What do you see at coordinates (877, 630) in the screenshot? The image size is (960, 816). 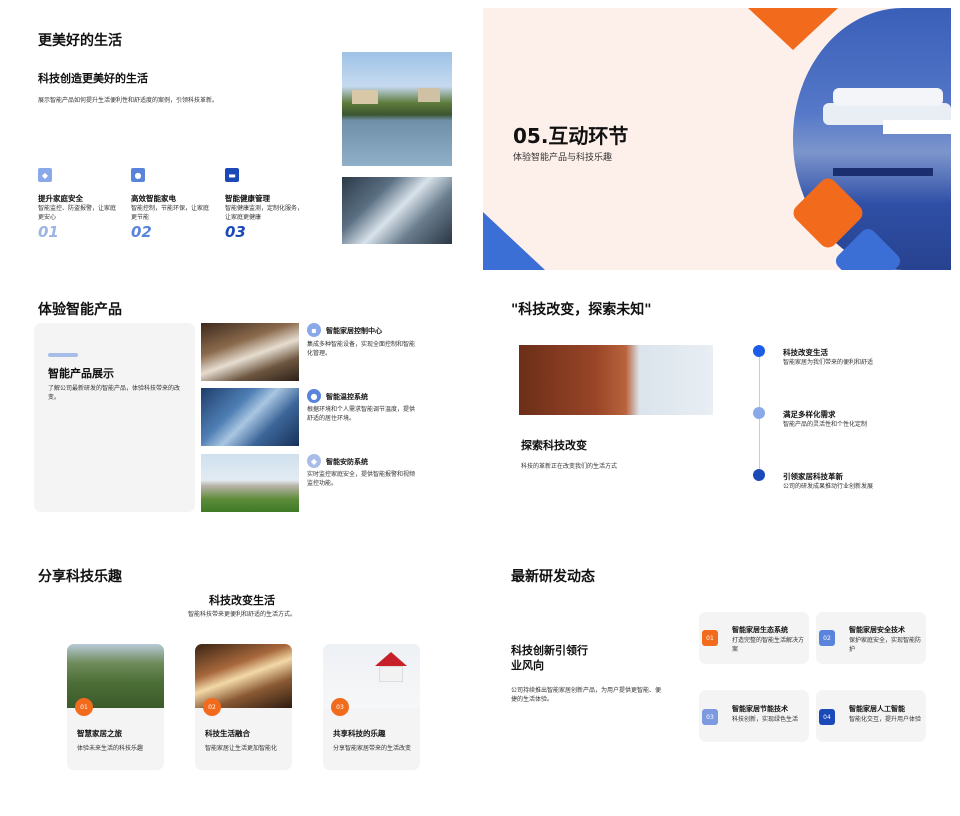 I see `rd-title: 智能家居安全技术` at bounding box center [877, 630].